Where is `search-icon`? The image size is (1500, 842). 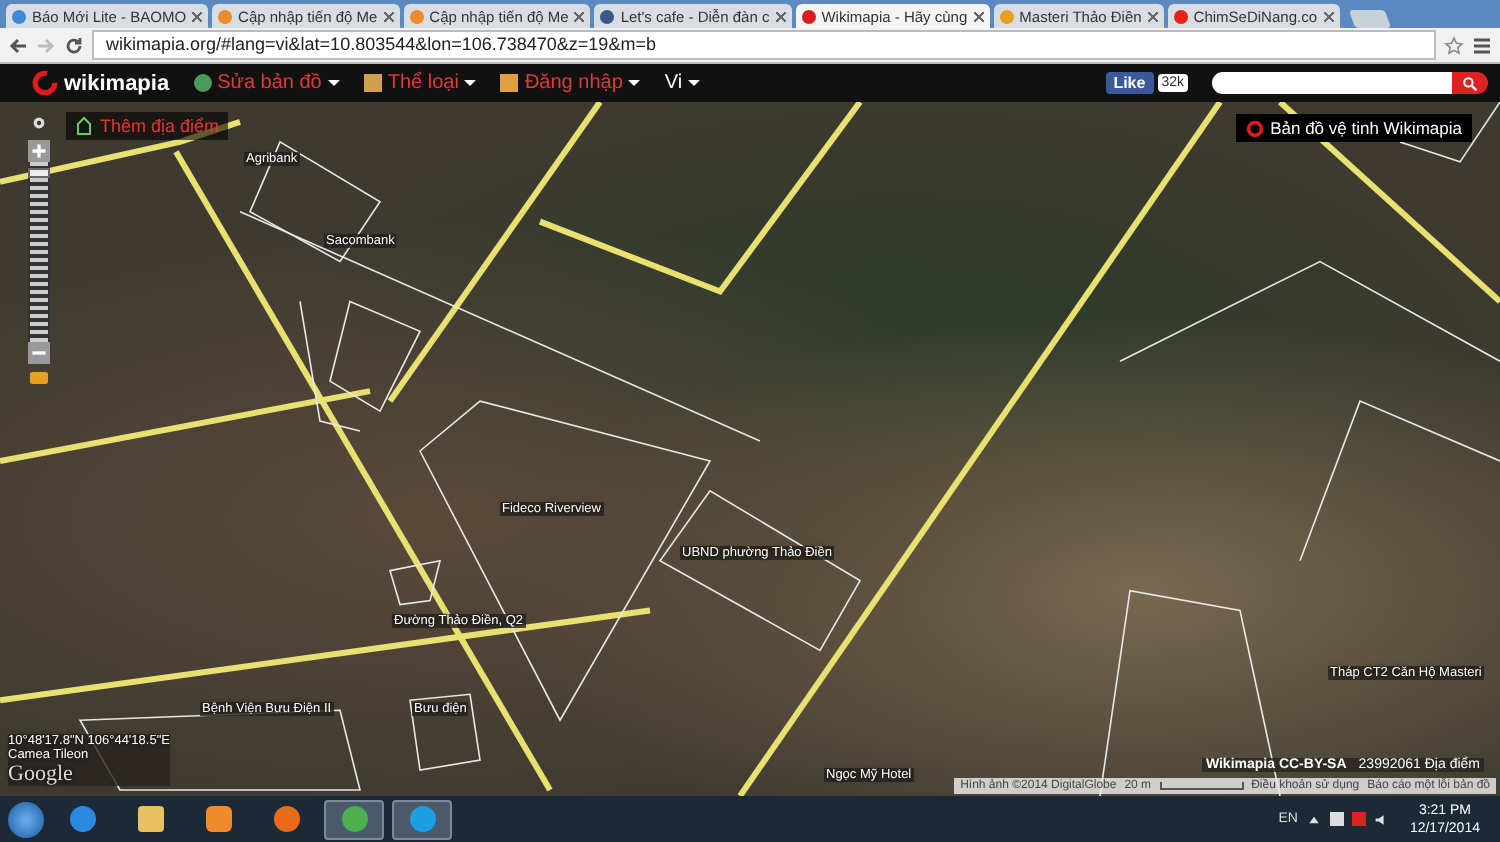 search-icon is located at coordinates (1470, 83).